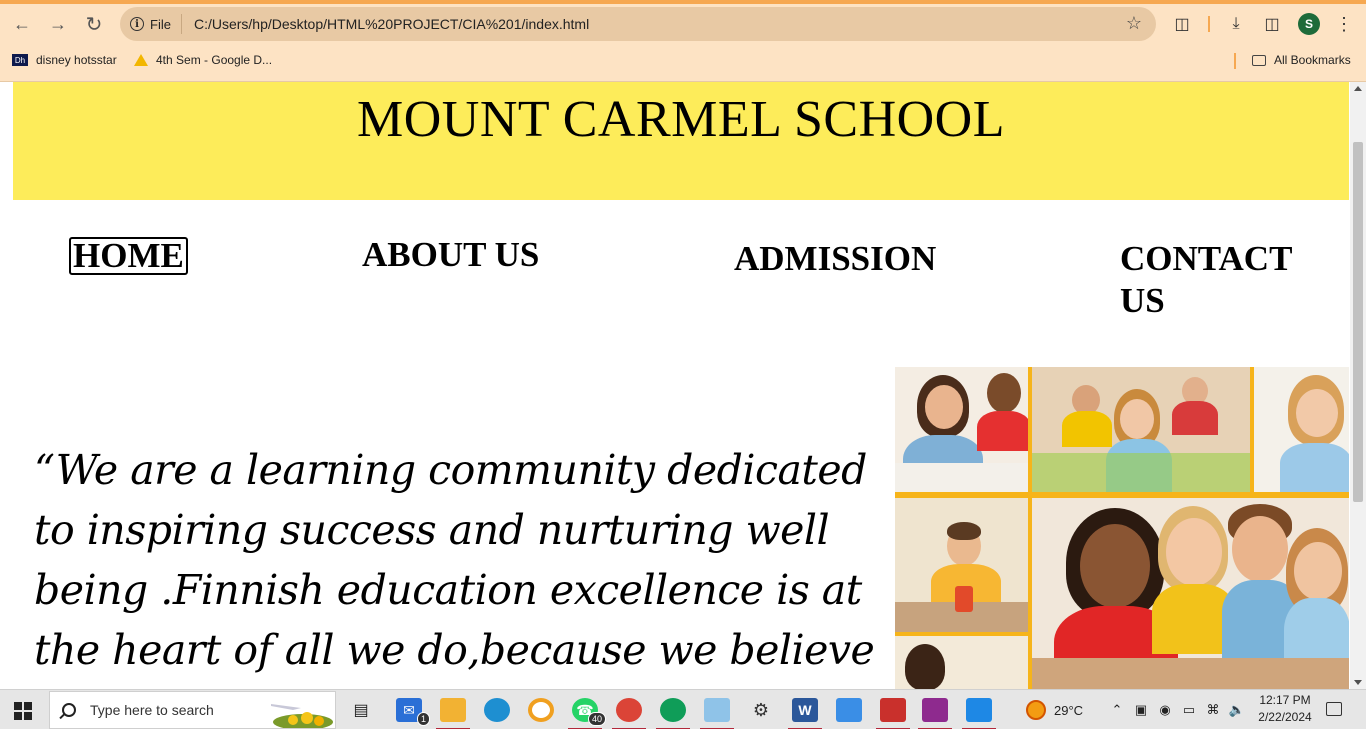 This screenshot has height=729, width=1366. I want to click on camera-icon: ◉, so click(1165, 710).